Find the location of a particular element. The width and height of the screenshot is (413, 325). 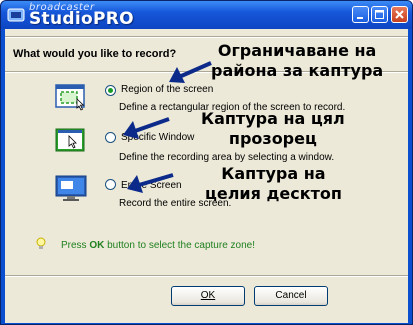

window-capture-icon is located at coordinates (70, 140).